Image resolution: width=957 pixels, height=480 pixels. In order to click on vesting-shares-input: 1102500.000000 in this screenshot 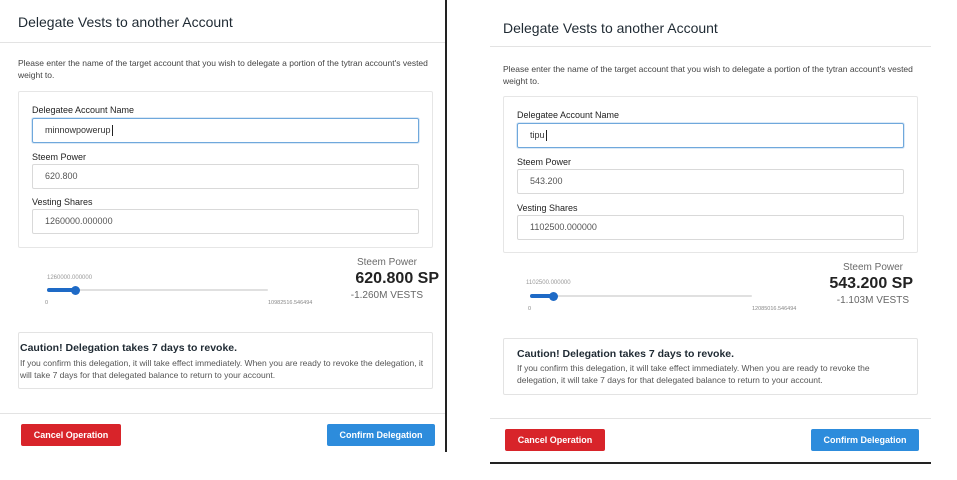, I will do `click(710, 227)`.